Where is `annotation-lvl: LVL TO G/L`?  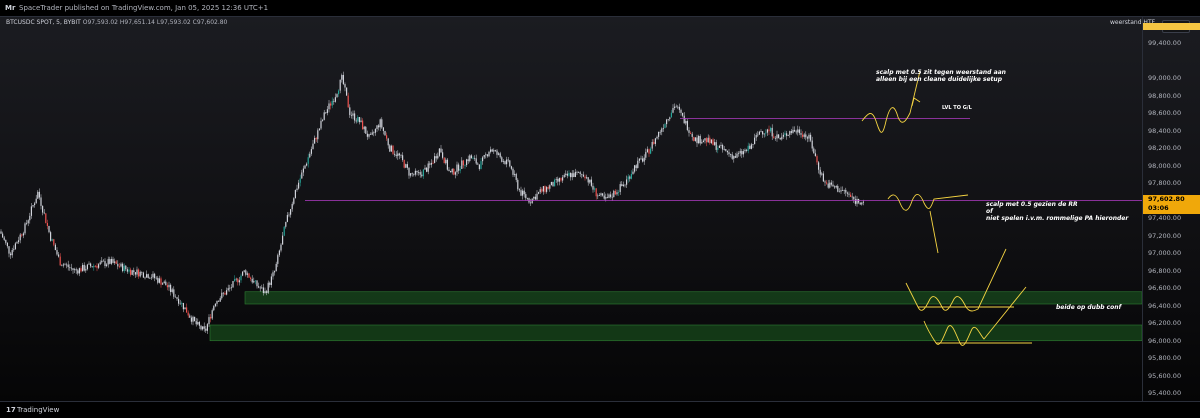
annotation-lvl: LVL TO G/L is located at coordinates (957, 108).